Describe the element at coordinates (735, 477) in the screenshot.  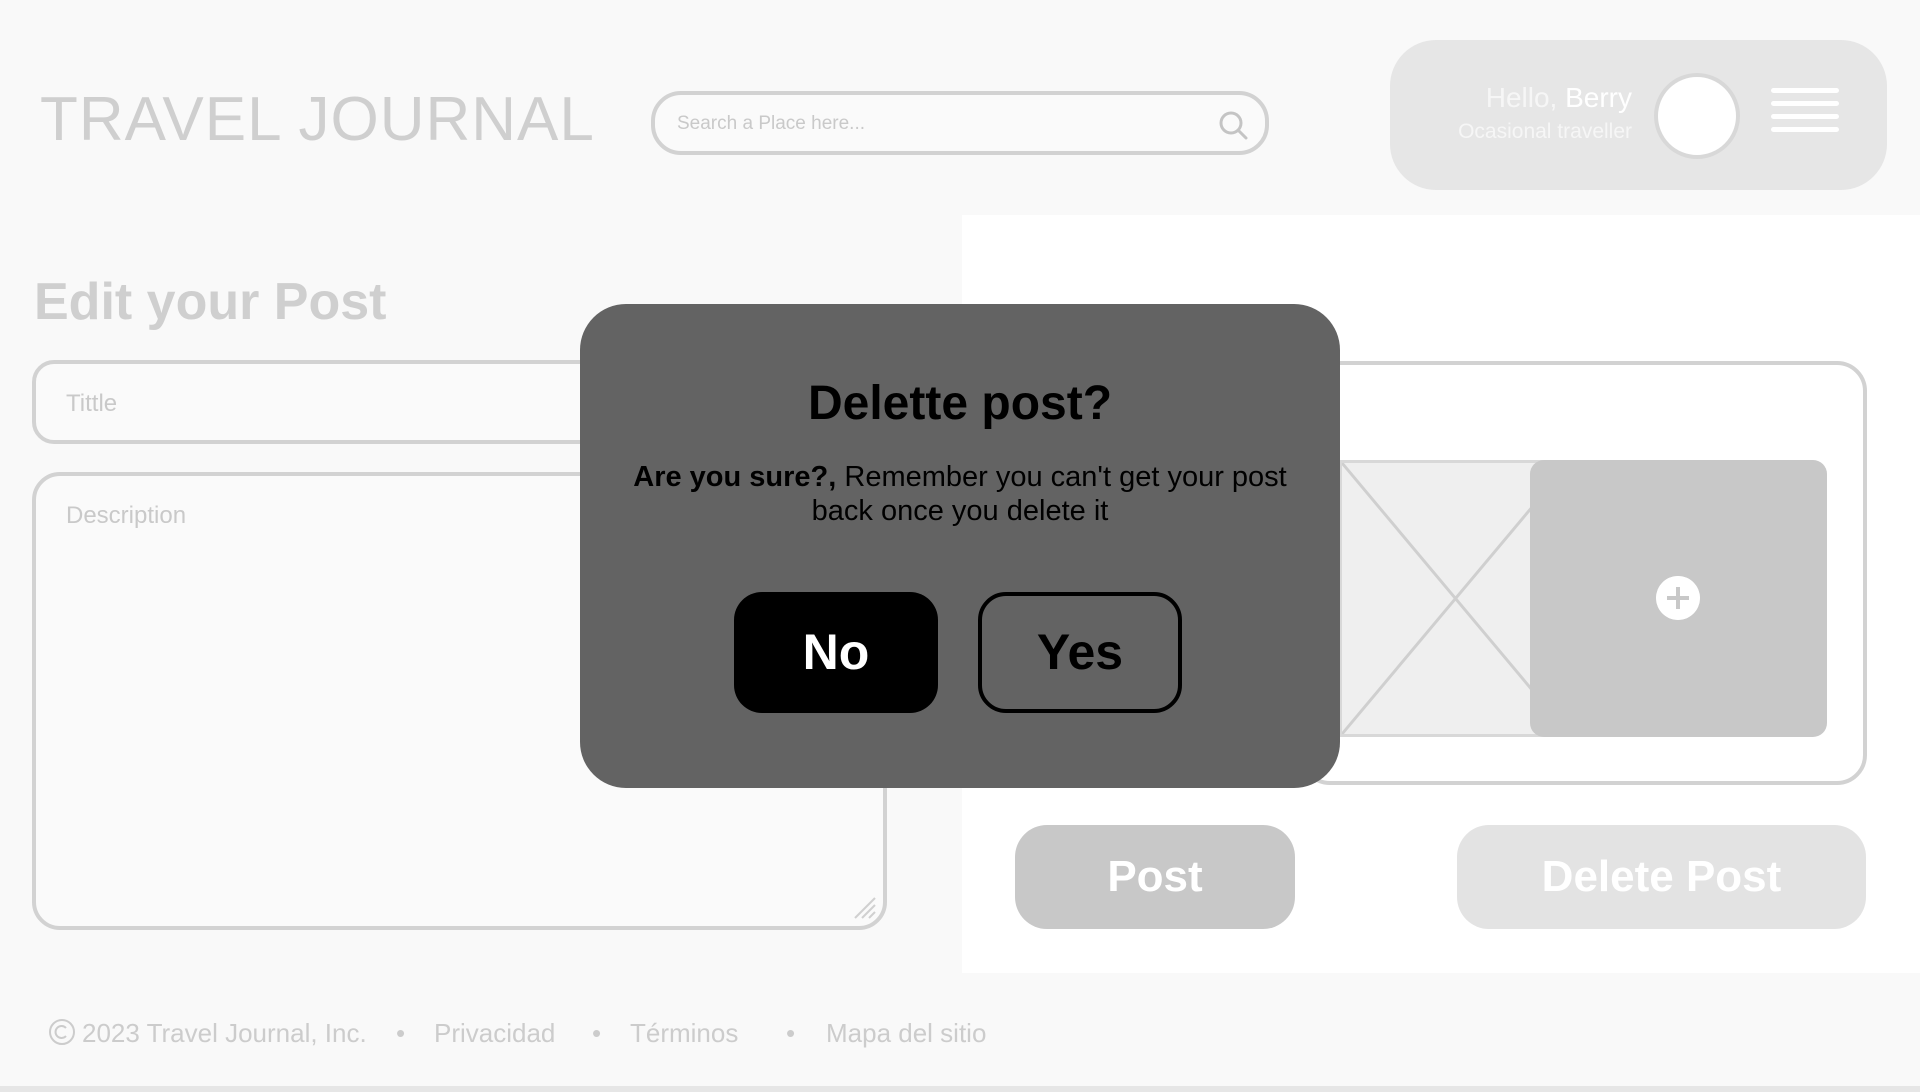
I see `dialog-message-bold: Are you sure?,` at that location.